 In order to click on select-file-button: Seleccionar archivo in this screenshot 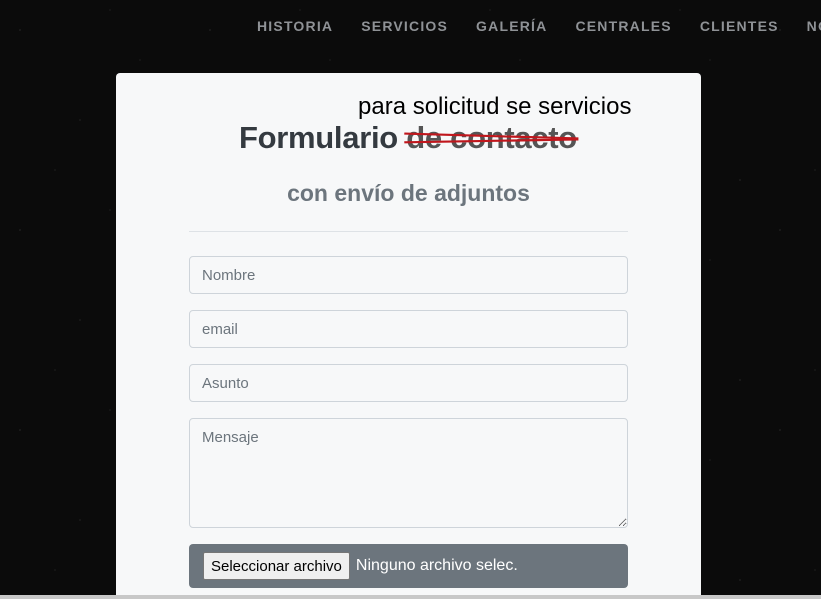, I will do `click(276, 566)`.